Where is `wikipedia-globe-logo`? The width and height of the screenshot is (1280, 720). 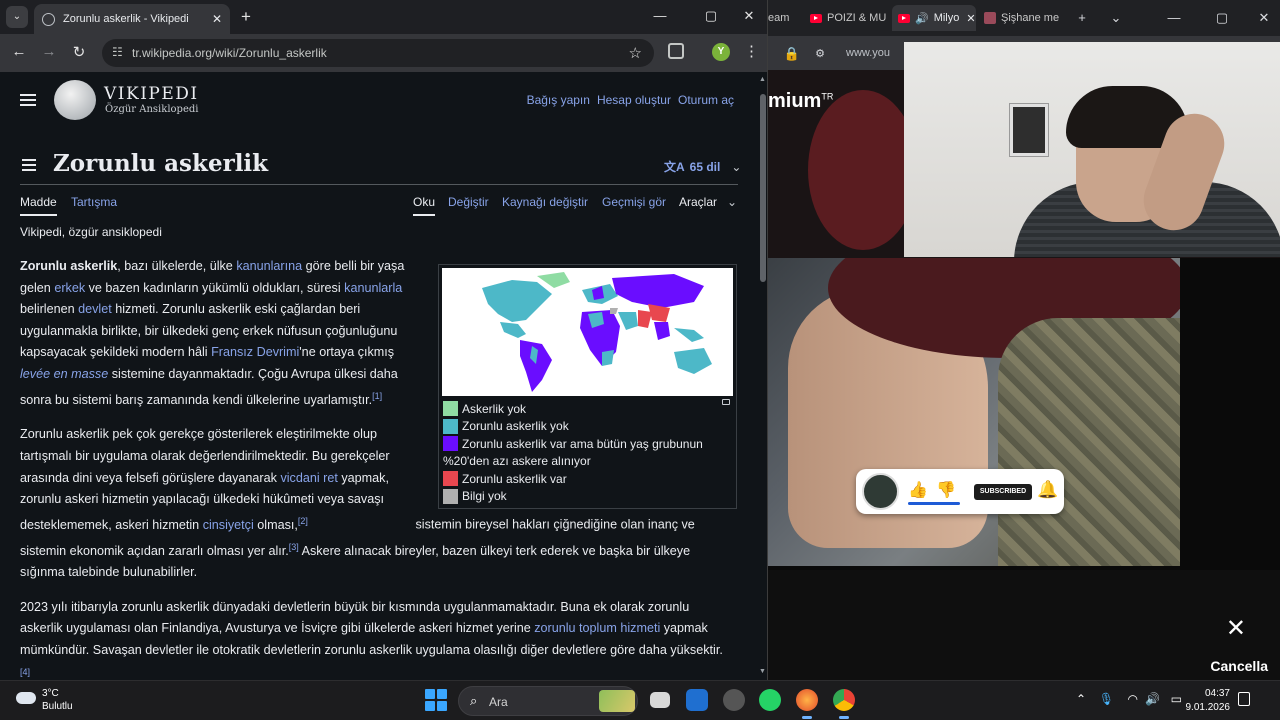
wikipedia-globe-logo is located at coordinates (75, 100).